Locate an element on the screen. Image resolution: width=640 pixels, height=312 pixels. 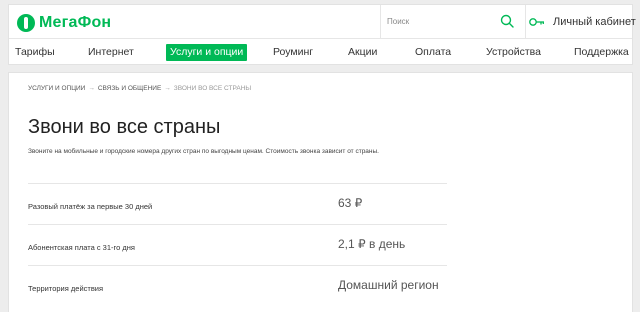
details-row-value: 2,1 ₽ в день is located at coordinates (372, 244).